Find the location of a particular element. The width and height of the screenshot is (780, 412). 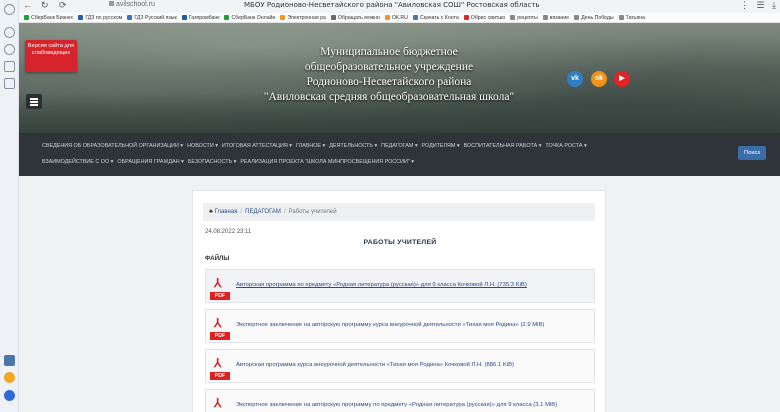

refresh-icon: ↻ is located at coordinates (45, 5).